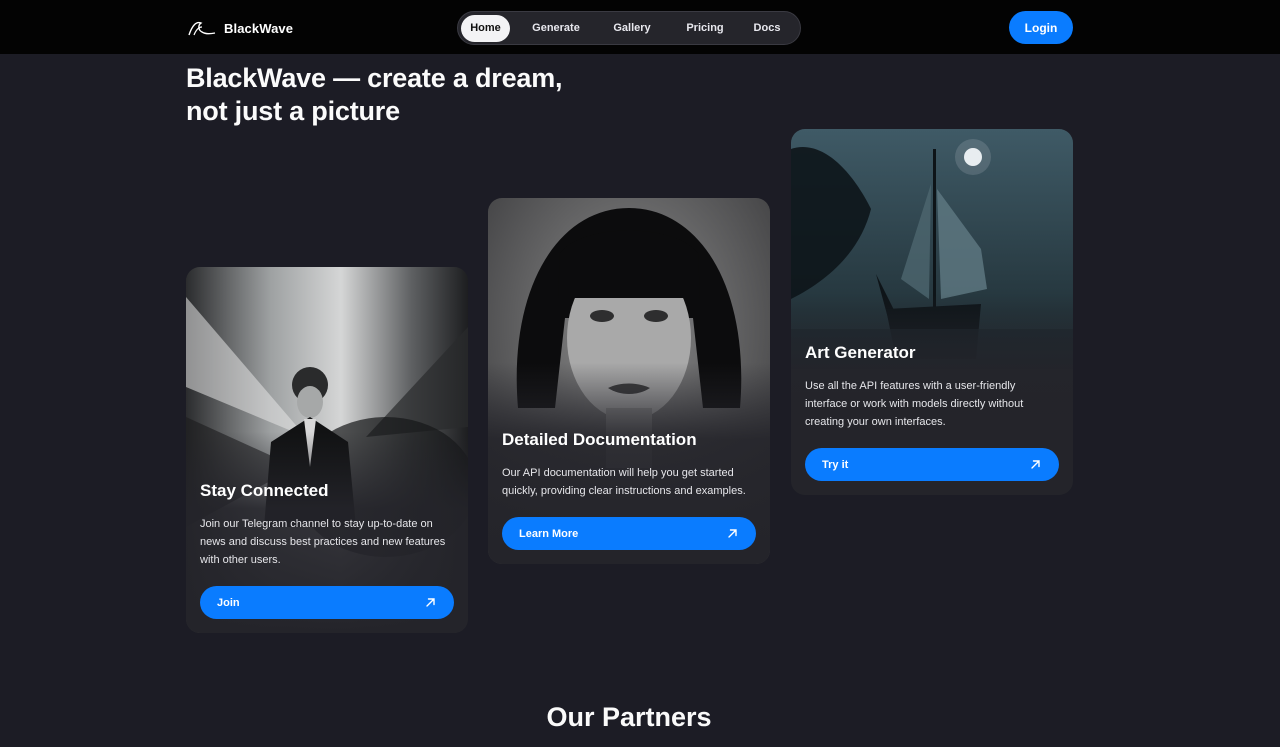 This screenshot has width=1280, height=747. Describe the element at coordinates (202, 28) in the screenshot. I see `wave-icon` at that location.